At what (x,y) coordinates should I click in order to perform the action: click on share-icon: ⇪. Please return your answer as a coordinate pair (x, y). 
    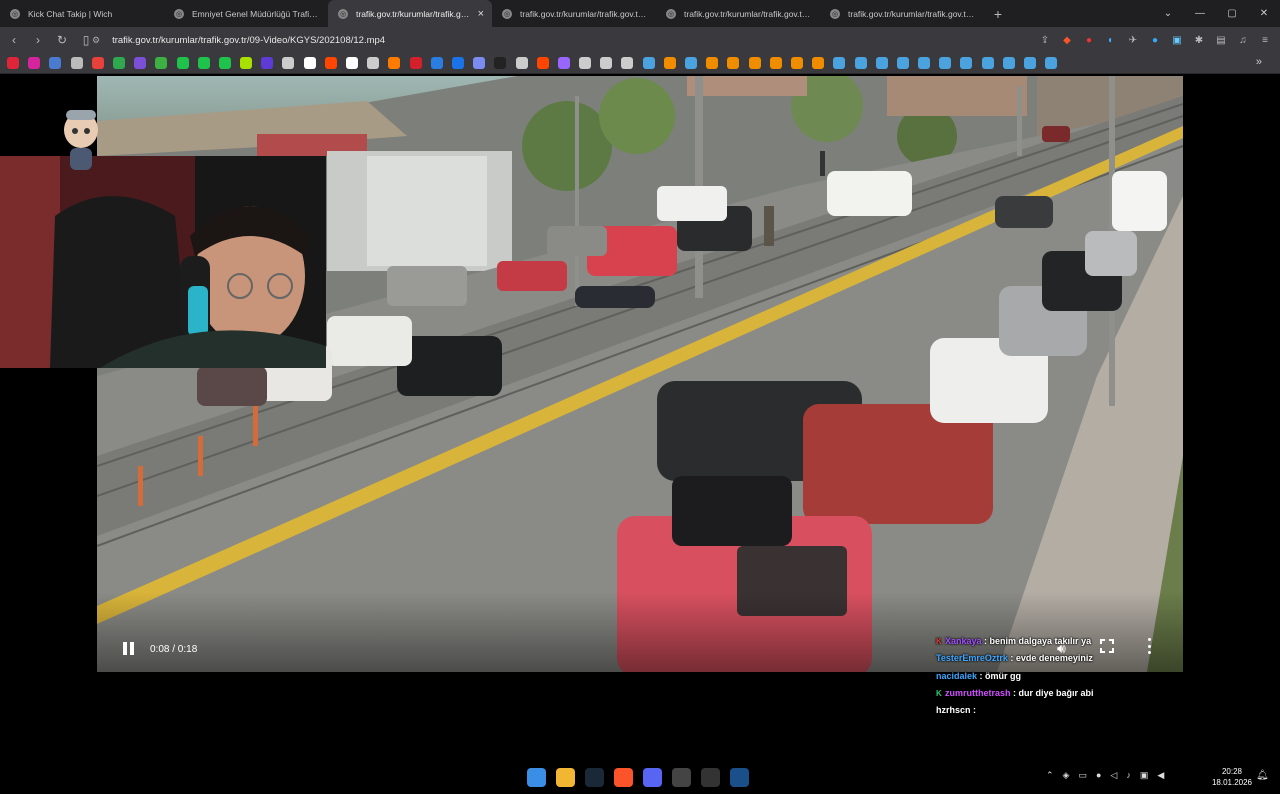
    Looking at the image, I should click on (1045, 40).